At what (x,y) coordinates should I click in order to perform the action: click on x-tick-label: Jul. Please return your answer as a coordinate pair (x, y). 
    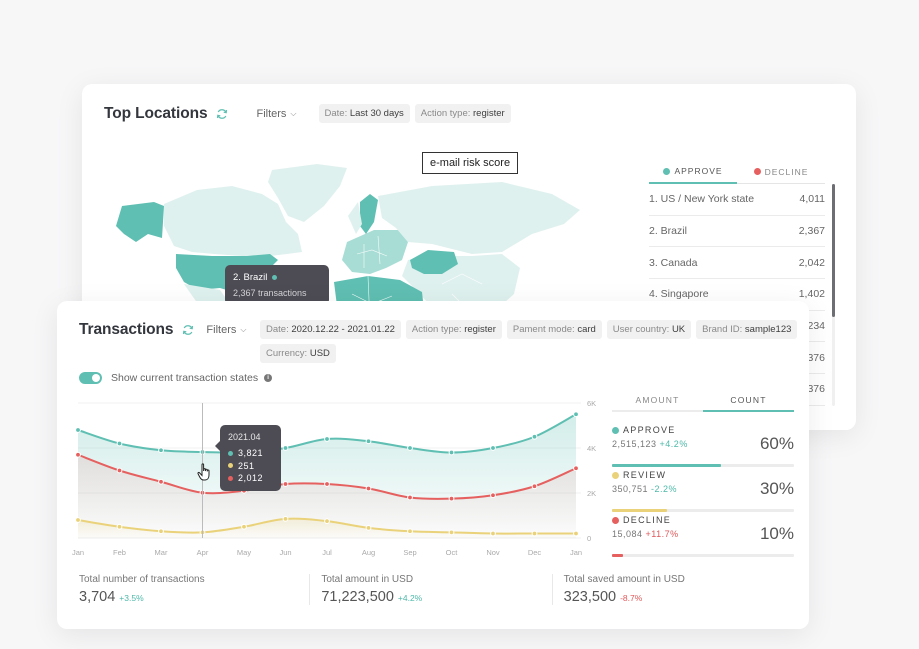
    Looking at the image, I should click on (327, 552).